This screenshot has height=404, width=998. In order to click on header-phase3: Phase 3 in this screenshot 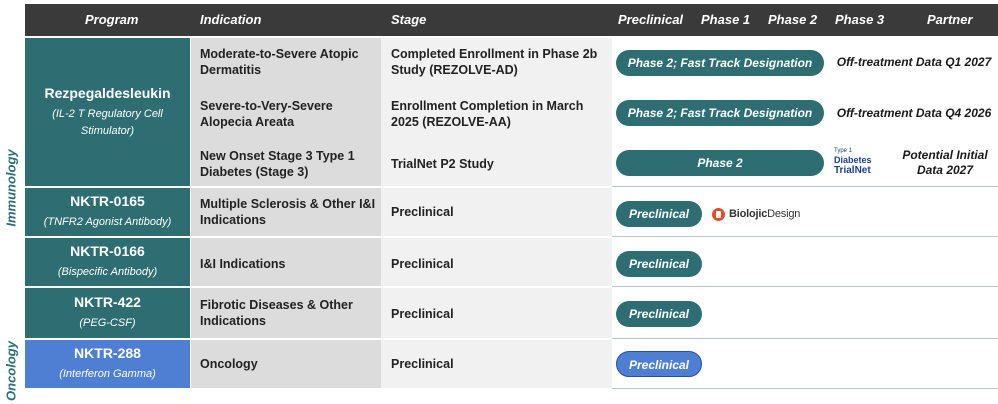, I will do `click(860, 19)`.